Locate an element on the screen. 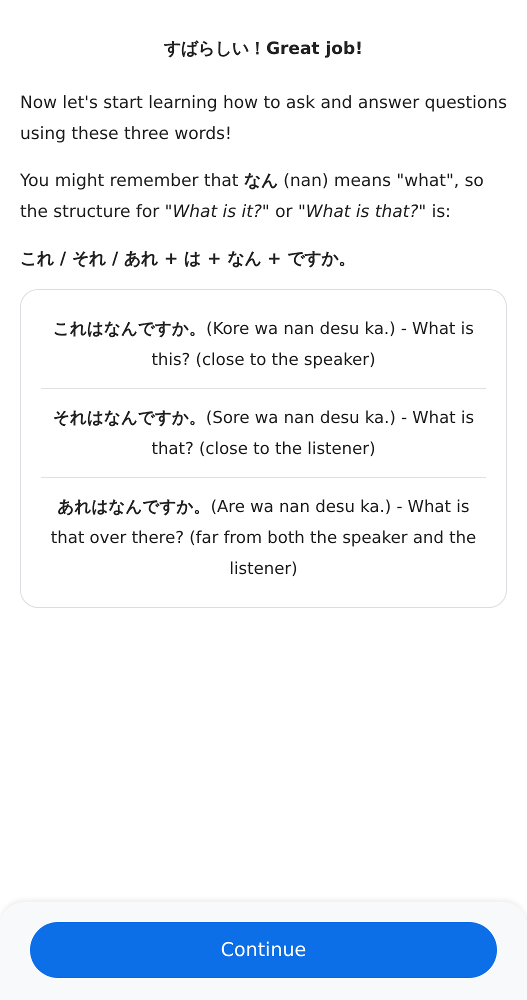  grammar-formula: これ / それ / あれ + は + なん + ですか。 is located at coordinates (188, 259).